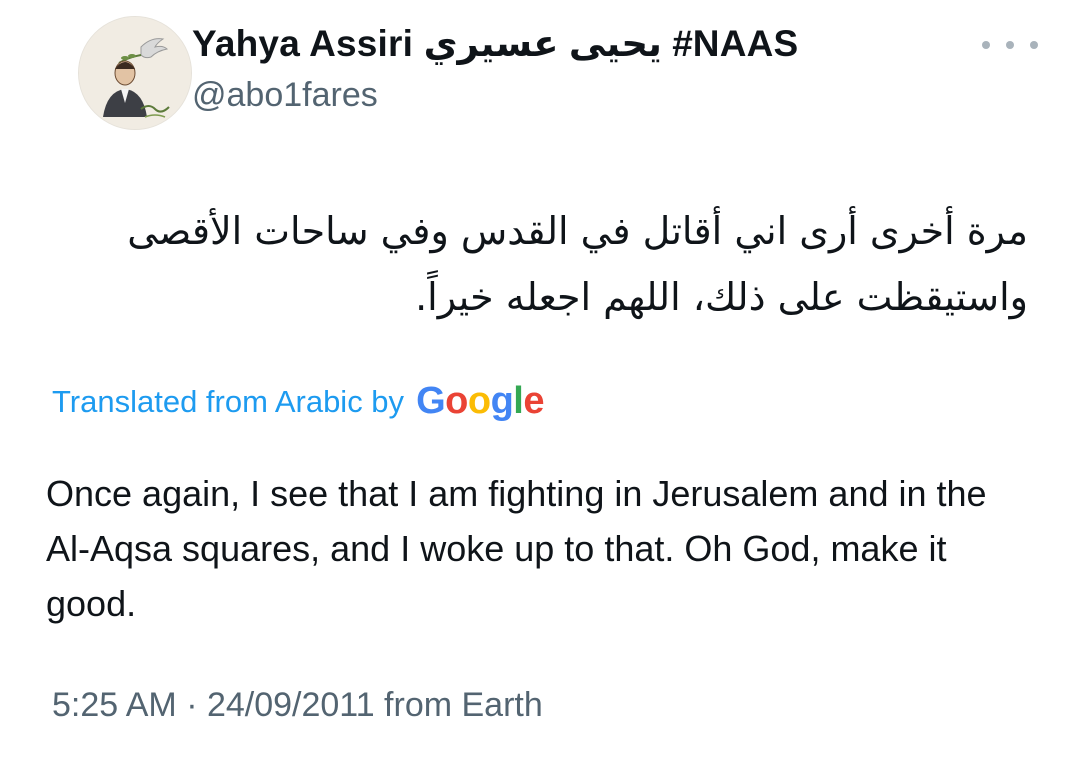  I want to click on google-logo: Google, so click(480, 401).